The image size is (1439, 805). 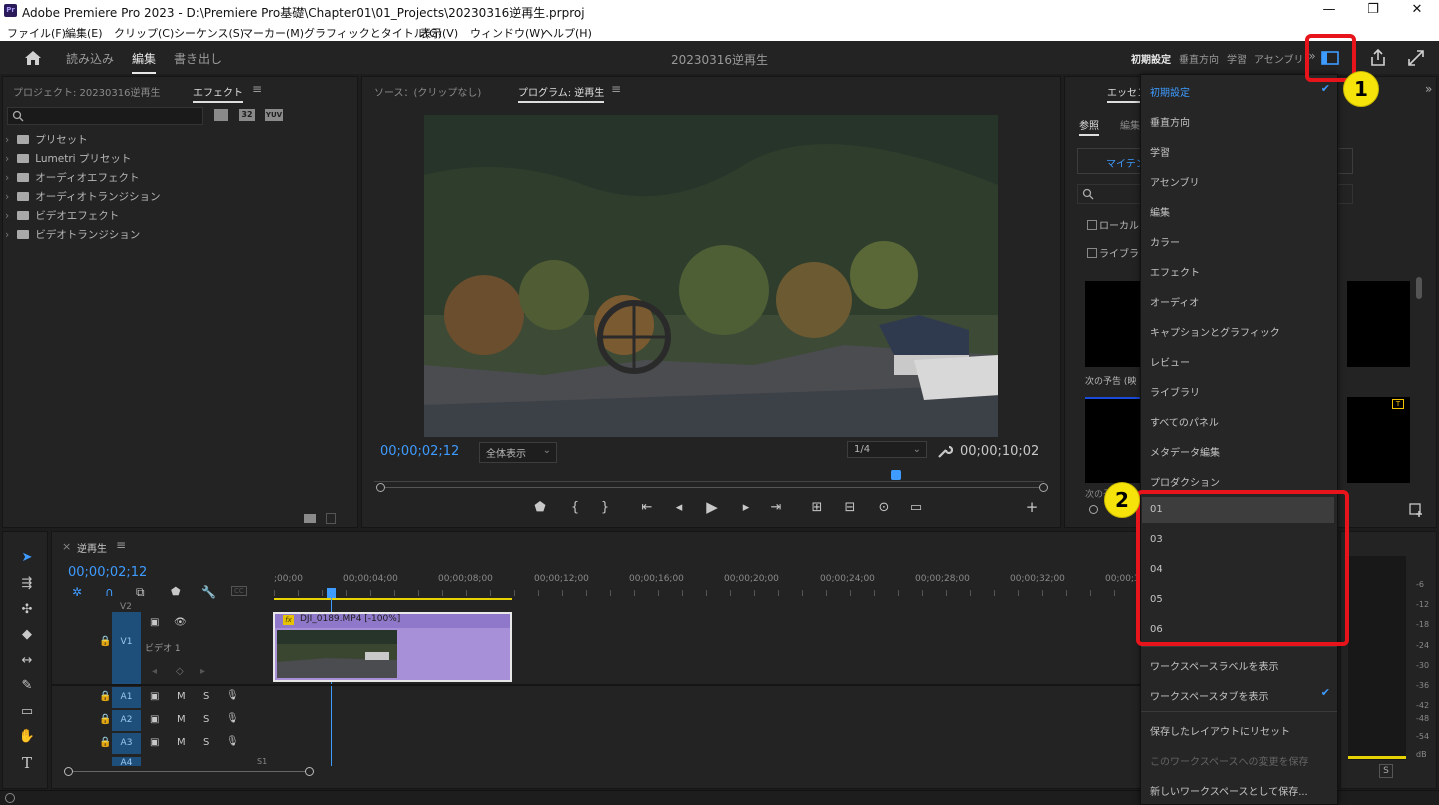 What do you see at coordinates (1170, 91) in the screenshot?
I see `menu-item-default: 初期設定` at bounding box center [1170, 91].